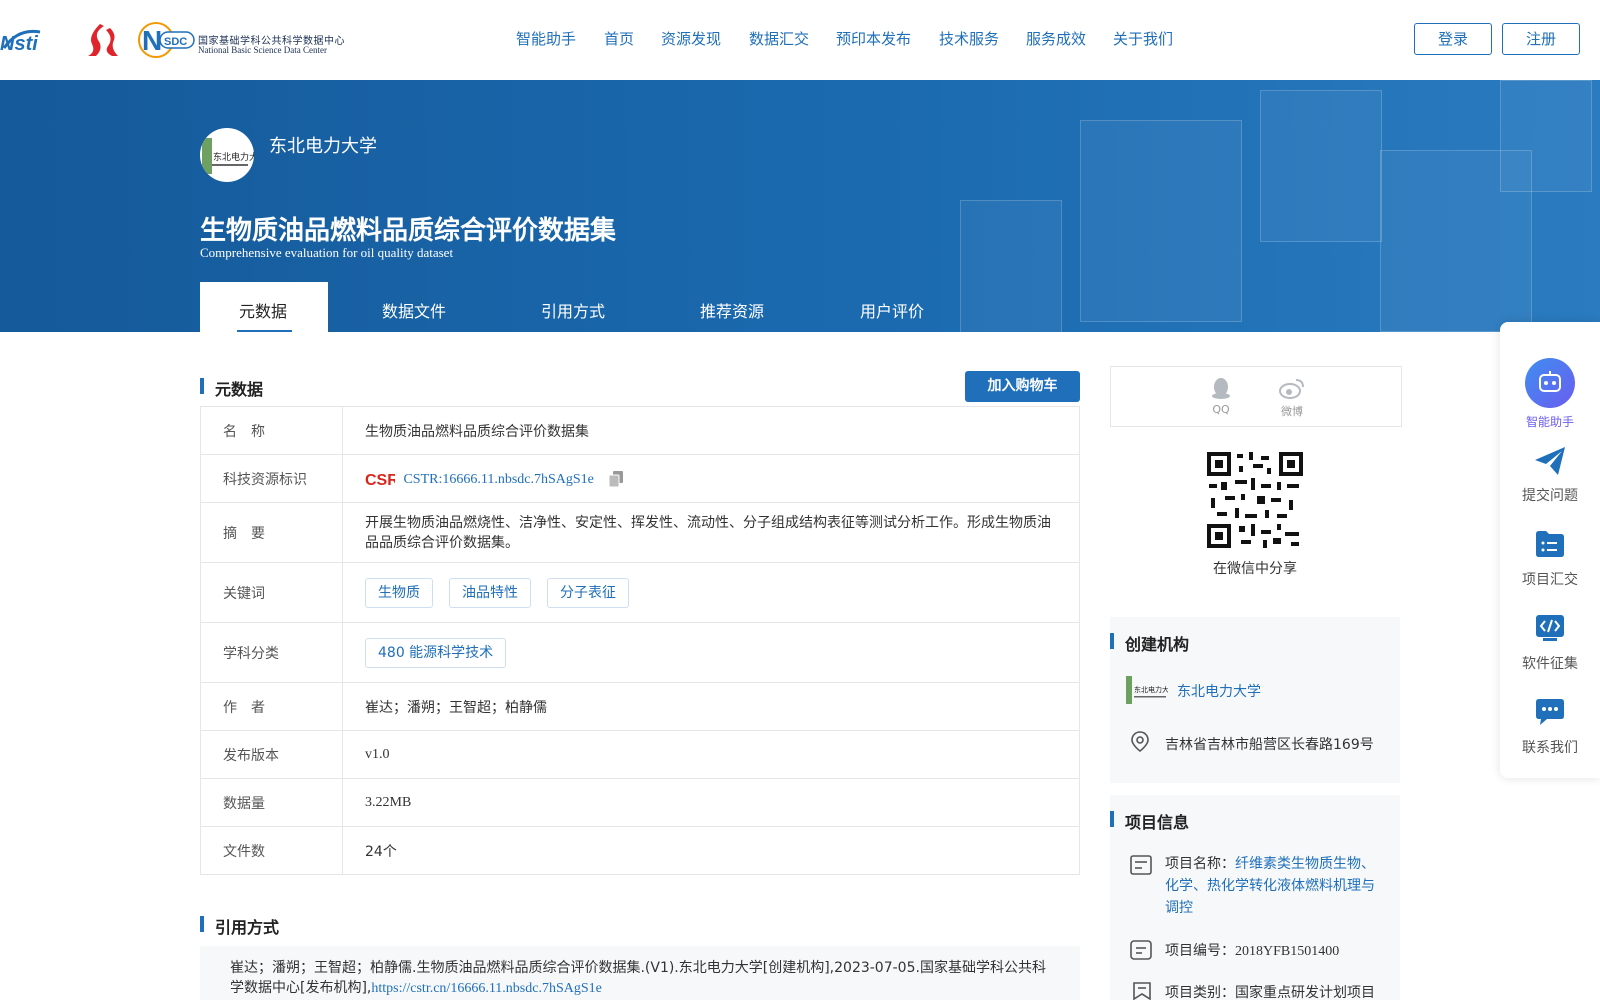  What do you see at coordinates (271, 754) in the screenshot?
I see `row-label: 发布版本` at bounding box center [271, 754].